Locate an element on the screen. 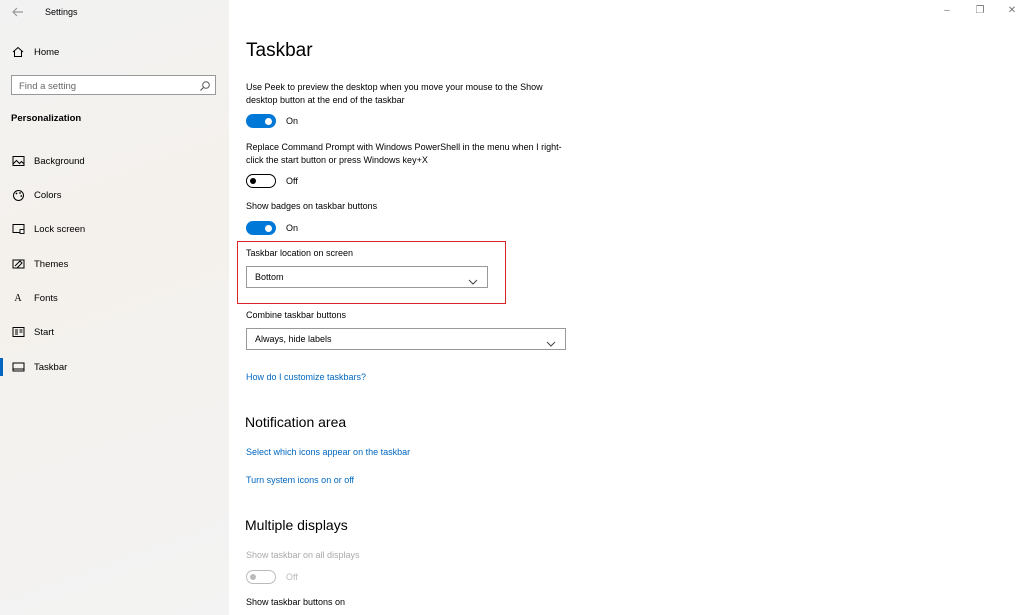 The width and height of the screenshot is (1024, 615). badges-toggle-row: On is located at coordinates (272, 228).